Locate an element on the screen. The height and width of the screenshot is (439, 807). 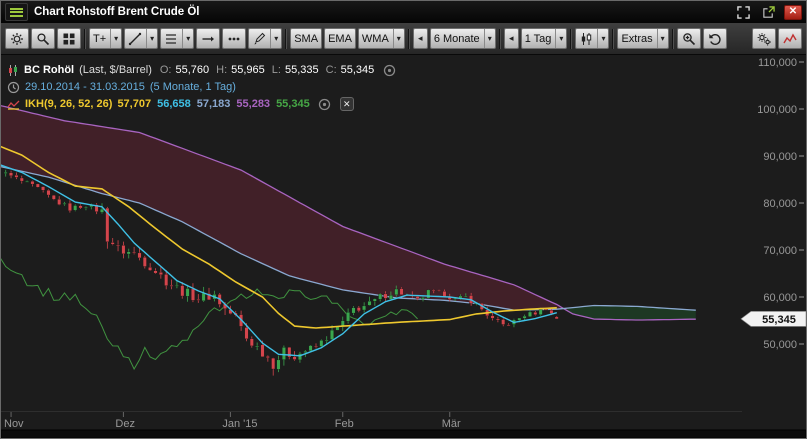
button-label: EMA is located at coordinates (340, 38).